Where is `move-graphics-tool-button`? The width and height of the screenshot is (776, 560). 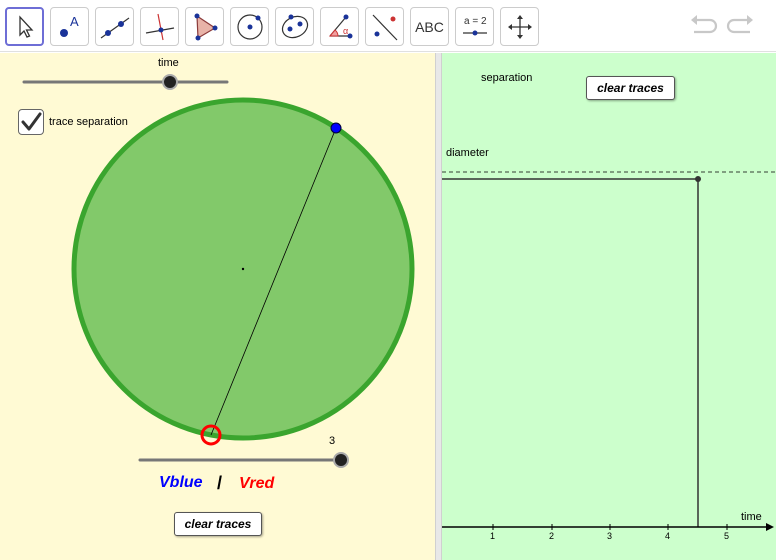 move-graphics-tool-button is located at coordinates (519, 26).